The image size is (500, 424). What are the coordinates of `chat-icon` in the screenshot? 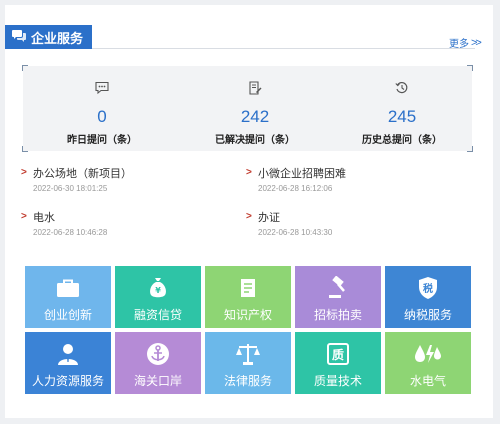 It's located at (102, 90).